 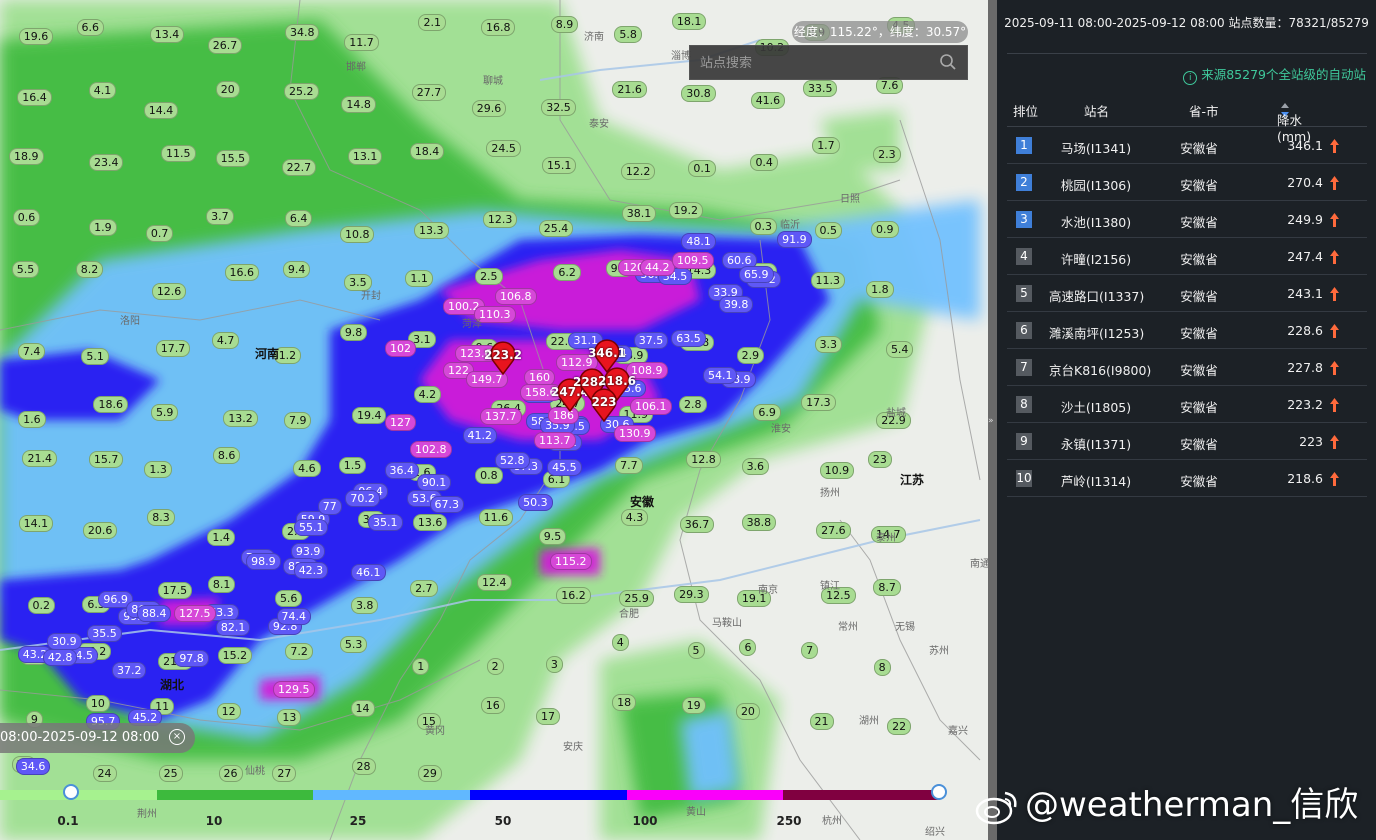 I want to click on station-value: 24, so click(x=104, y=773).